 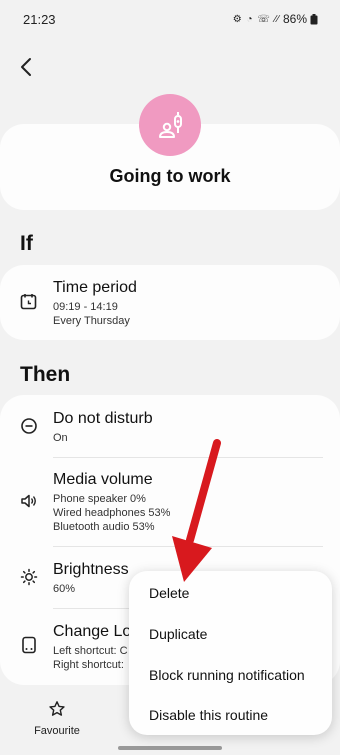 I want to click on home-indicator, so click(x=170, y=748).